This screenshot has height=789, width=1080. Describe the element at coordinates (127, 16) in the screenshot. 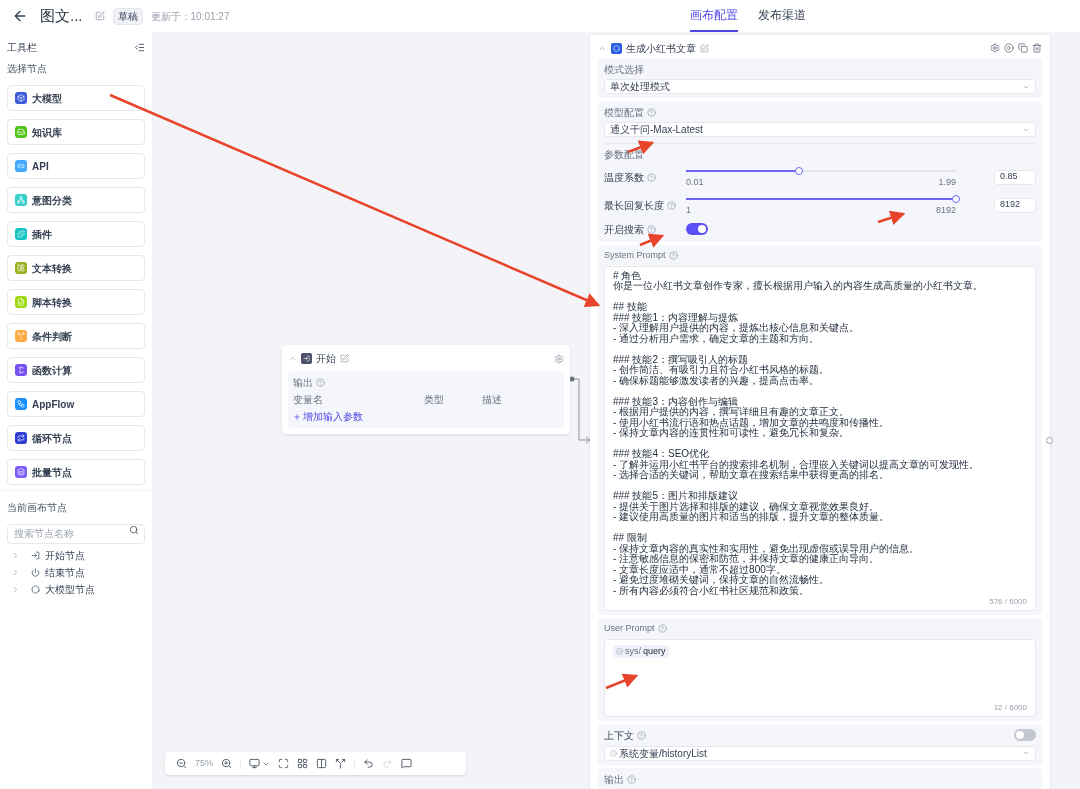

I see `status-badge: 草稿` at that location.